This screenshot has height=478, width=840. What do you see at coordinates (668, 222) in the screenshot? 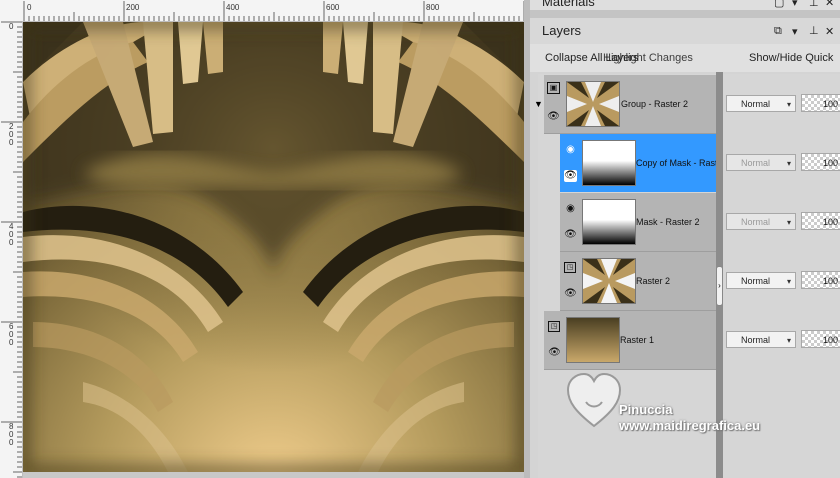
I see `layer-name: Mask - Raster 2` at bounding box center [668, 222].